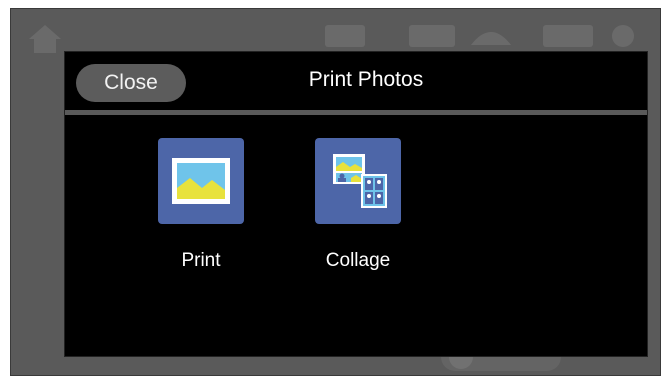 The height and width of the screenshot is (380, 665). Describe the element at coordinates (479, 36) in the screenshot. I see `status-icons` at that location.